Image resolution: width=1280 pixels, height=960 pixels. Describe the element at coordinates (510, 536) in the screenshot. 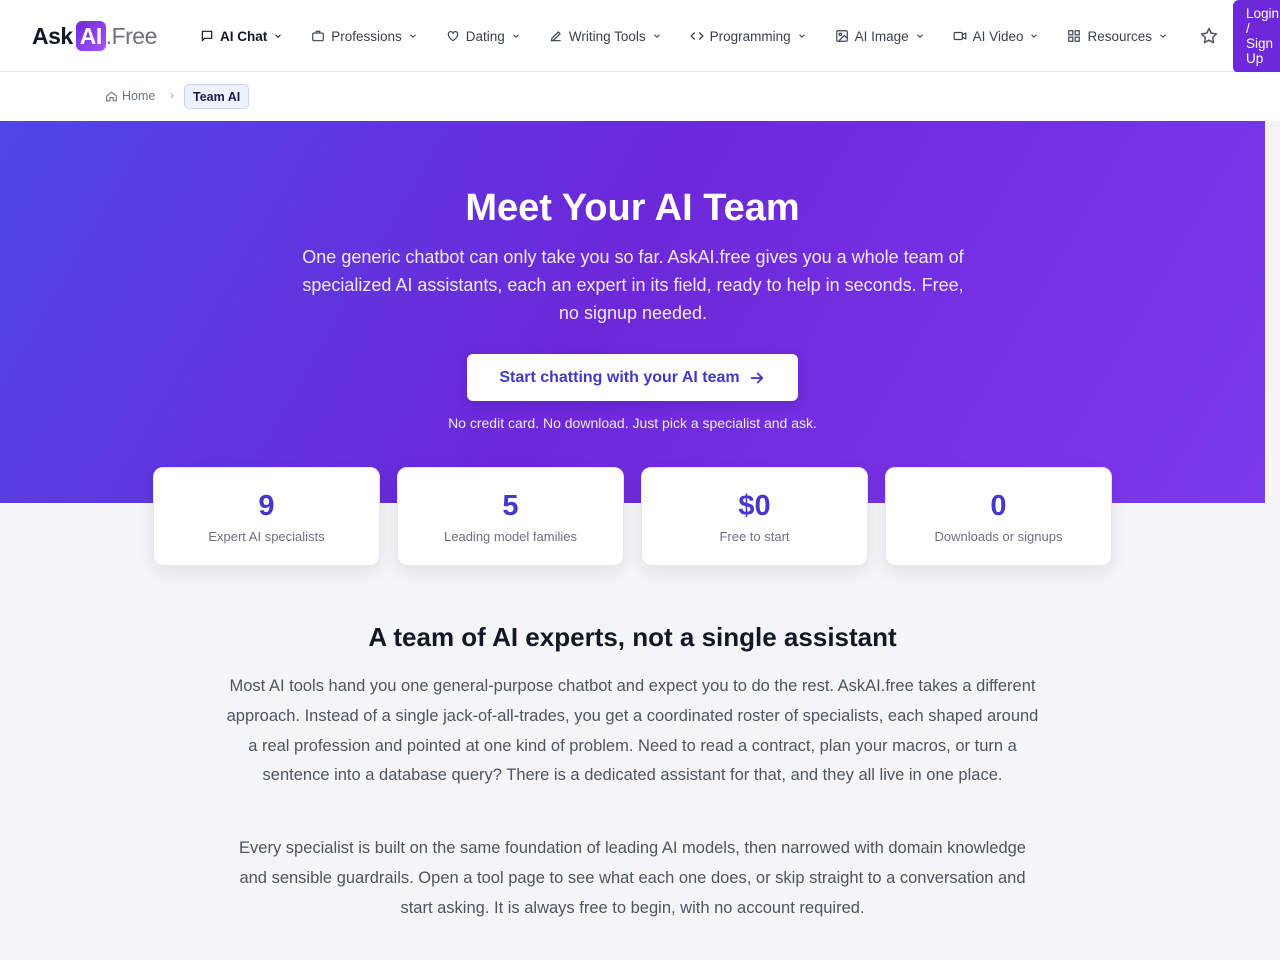

I see `stat-label: Leading model families` at that location.